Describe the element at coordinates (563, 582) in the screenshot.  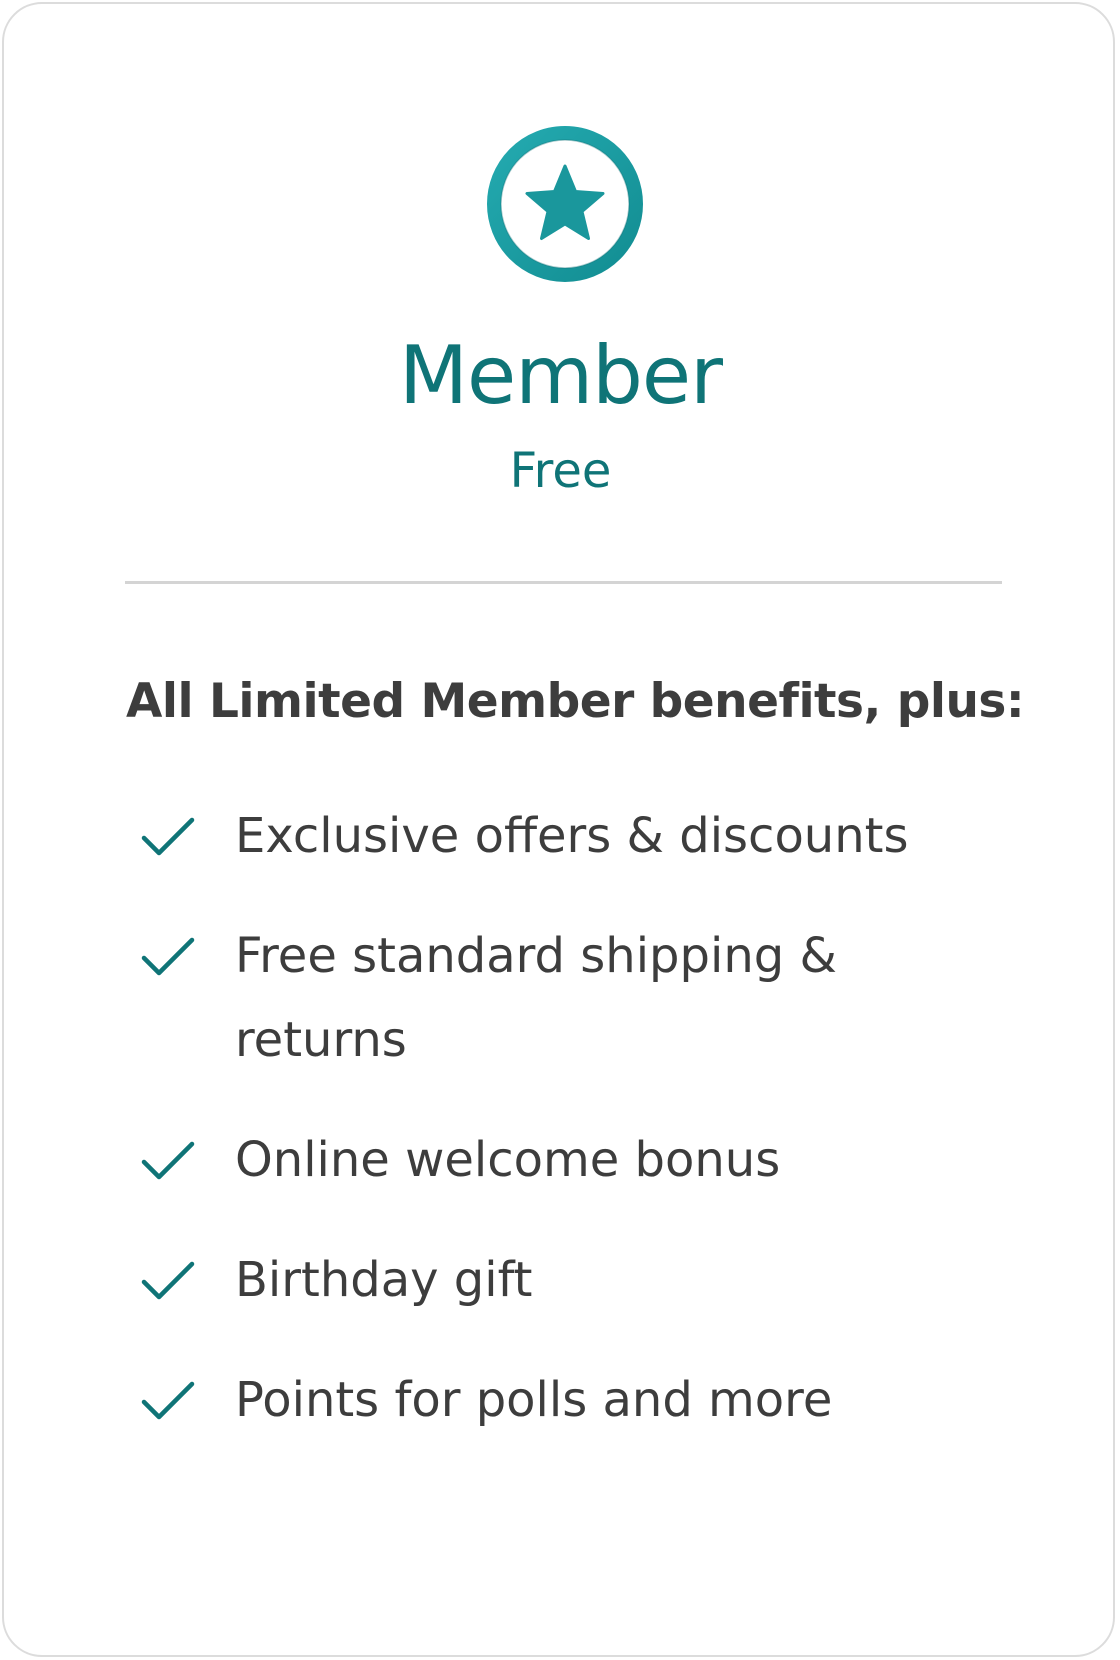
I see `divider` at that location.